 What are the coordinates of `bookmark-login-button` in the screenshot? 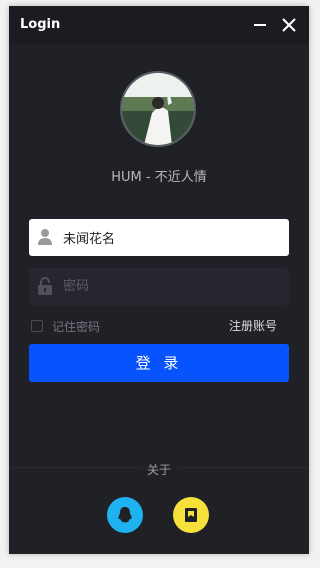 It's located at (191, 515).